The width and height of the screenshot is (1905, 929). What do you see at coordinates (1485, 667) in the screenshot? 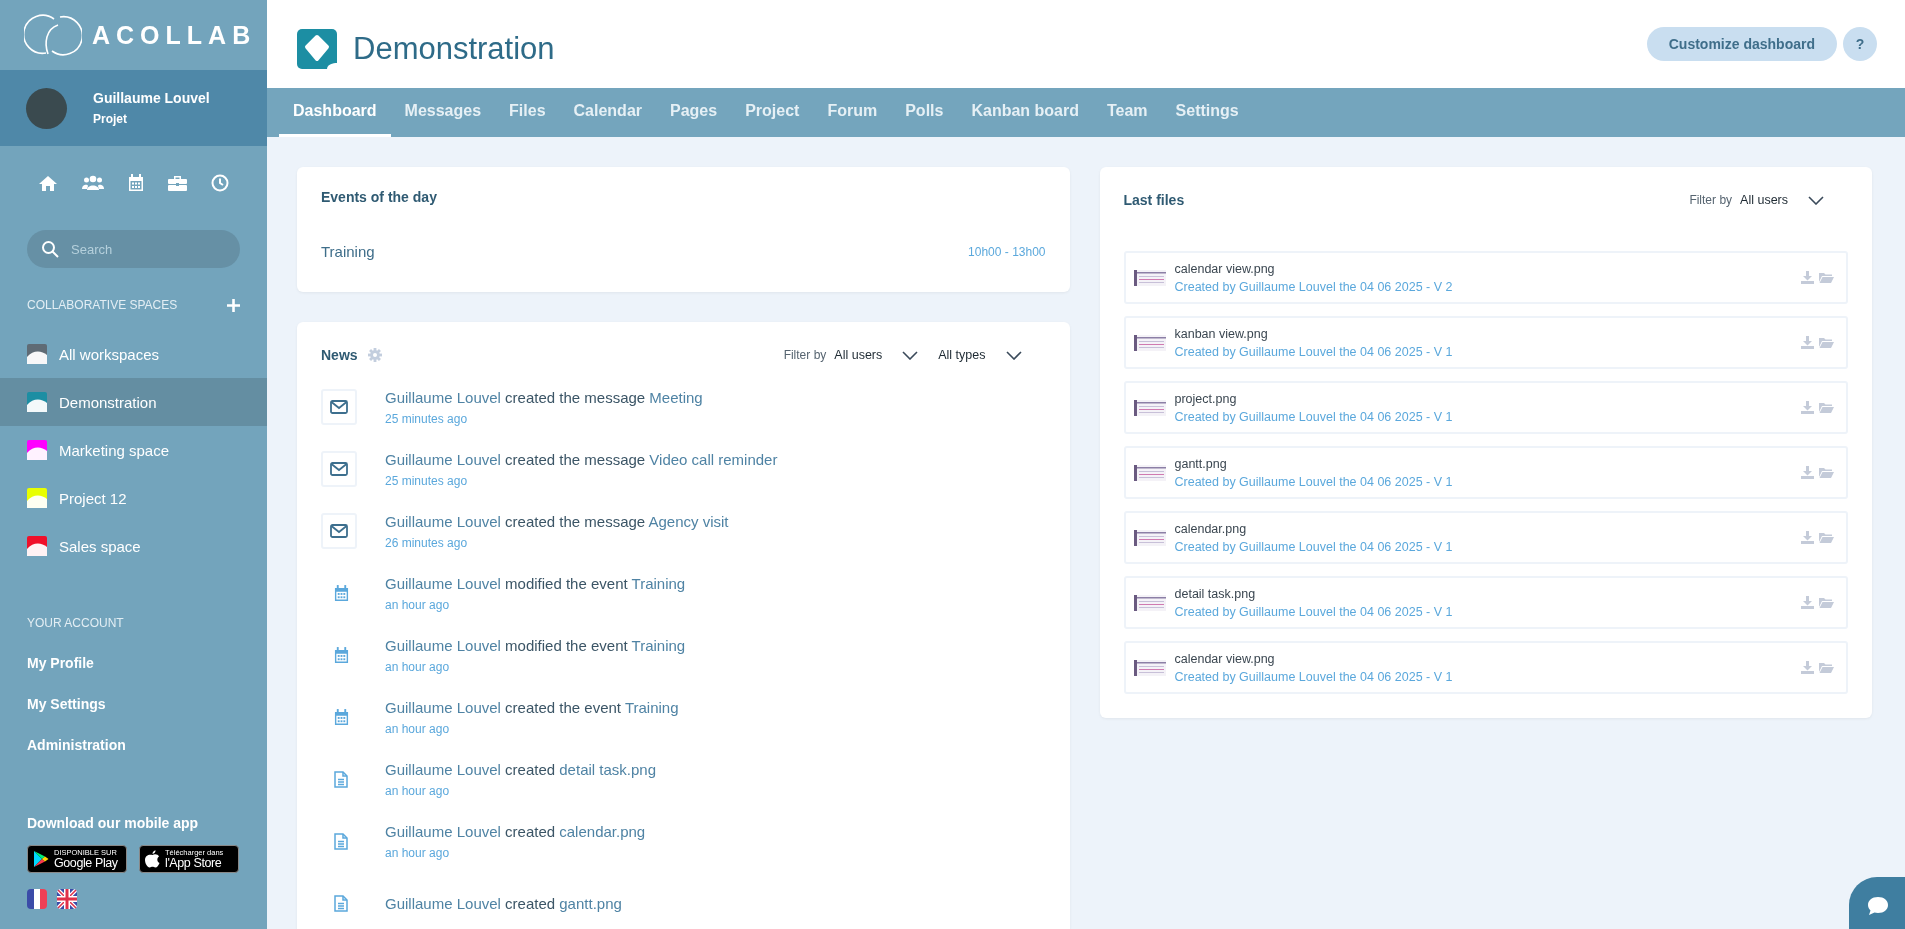
I see `file-row: calendar view.png Created by Guillaume Louvel the 04 06 2025 - V 1` at bounding box center [1485, 667].